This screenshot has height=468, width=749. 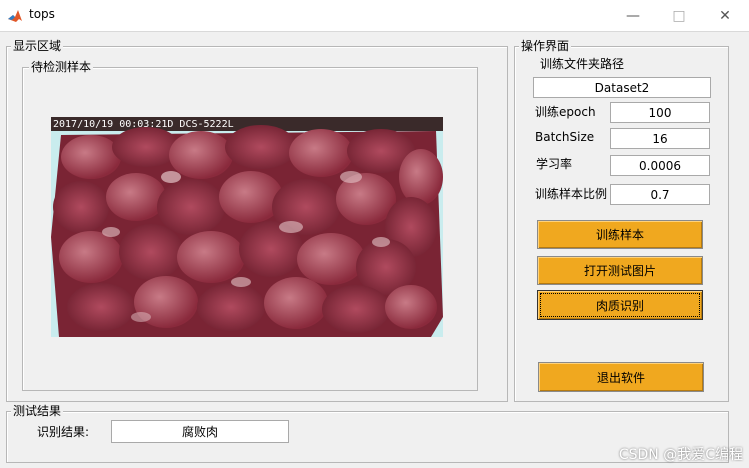 What do you see at coordinates (582, 64) in the screenshot?
I see `folder-label: 训练文件夹路径` at bounding box center [582, 64].